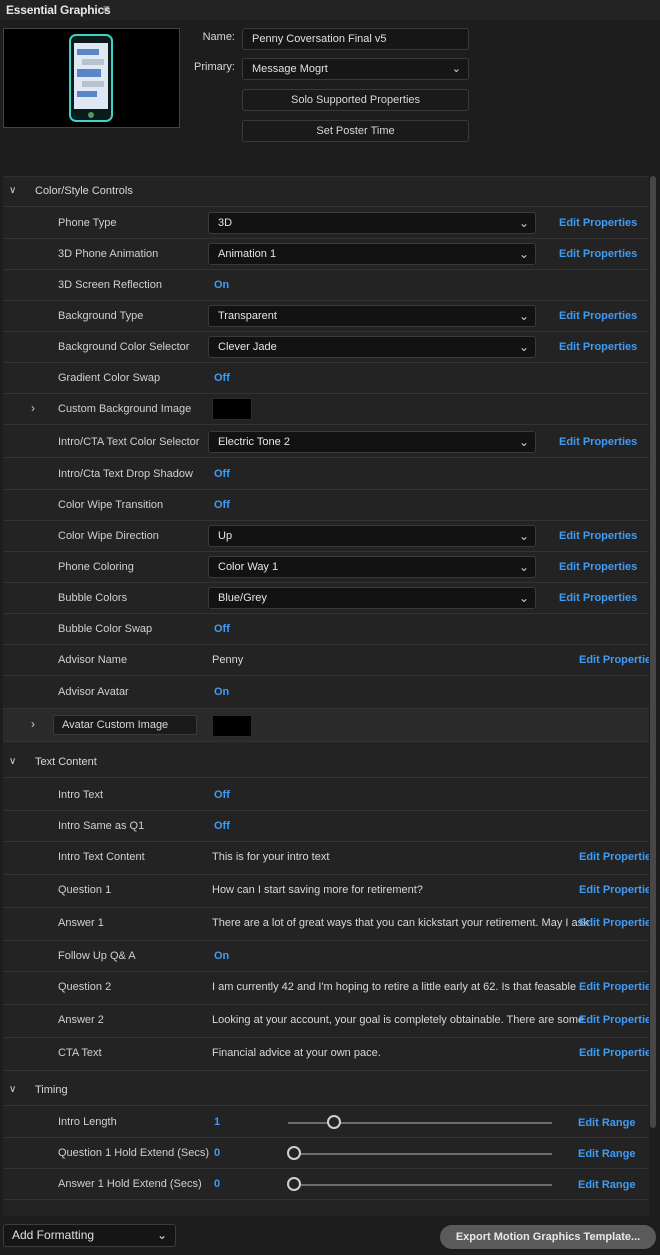 Image resolution: width=660 pixels, height=1255 pixels. Describe the element at coordinates (372, 442) in the screenshot. I see `intro-cta-color-select: Electric Tone 2 ⌄` at that location.